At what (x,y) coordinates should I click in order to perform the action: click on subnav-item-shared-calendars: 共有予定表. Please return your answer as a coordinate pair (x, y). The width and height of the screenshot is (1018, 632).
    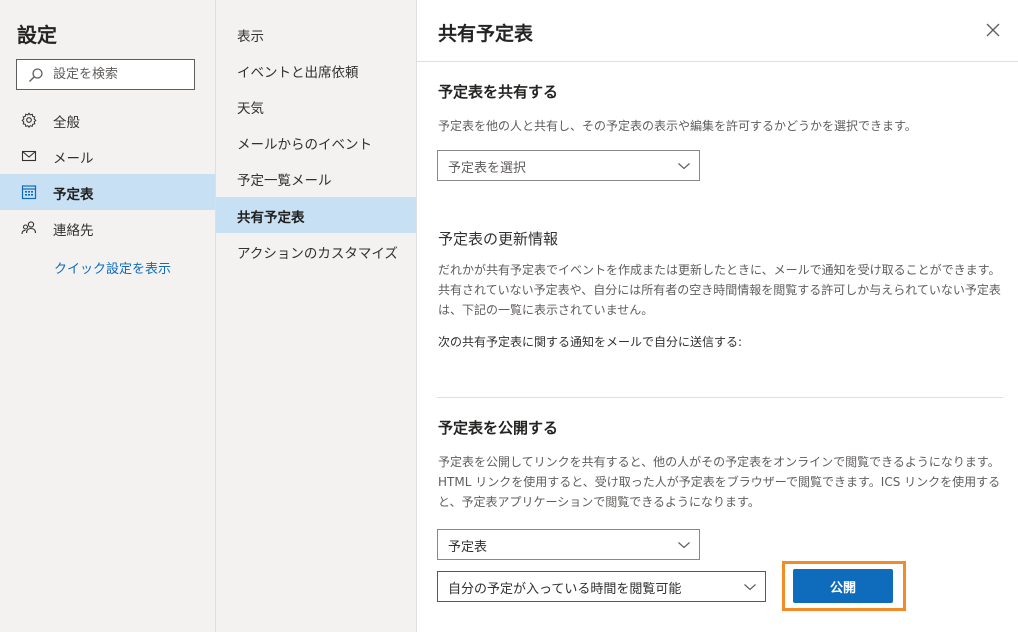
    Looking at the image, I should click on (316, 215).